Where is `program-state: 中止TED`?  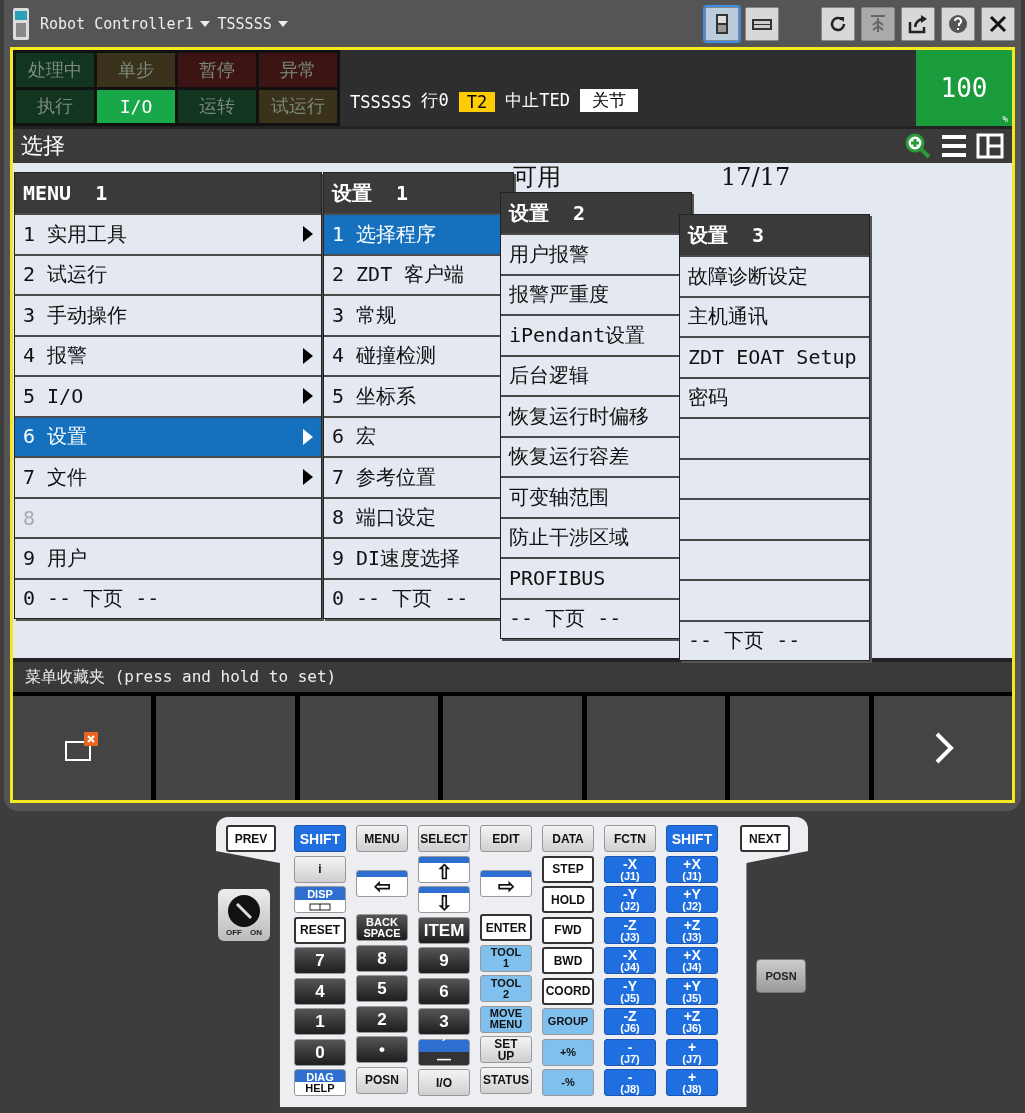 program-state: 中止TED is located at coordinates (537, 100).